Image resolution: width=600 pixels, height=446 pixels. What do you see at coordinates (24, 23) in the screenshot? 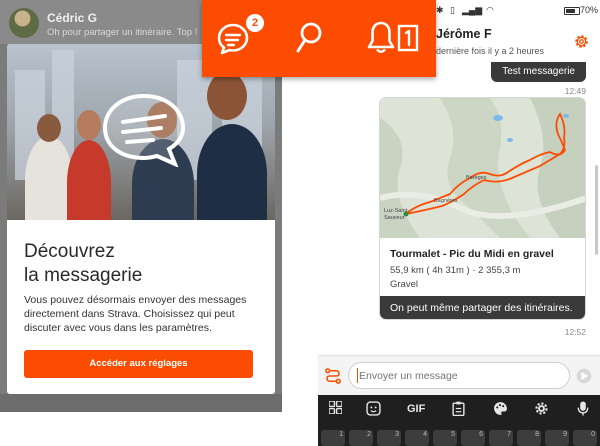
I see `avatar` at bounding box center [24, 23].